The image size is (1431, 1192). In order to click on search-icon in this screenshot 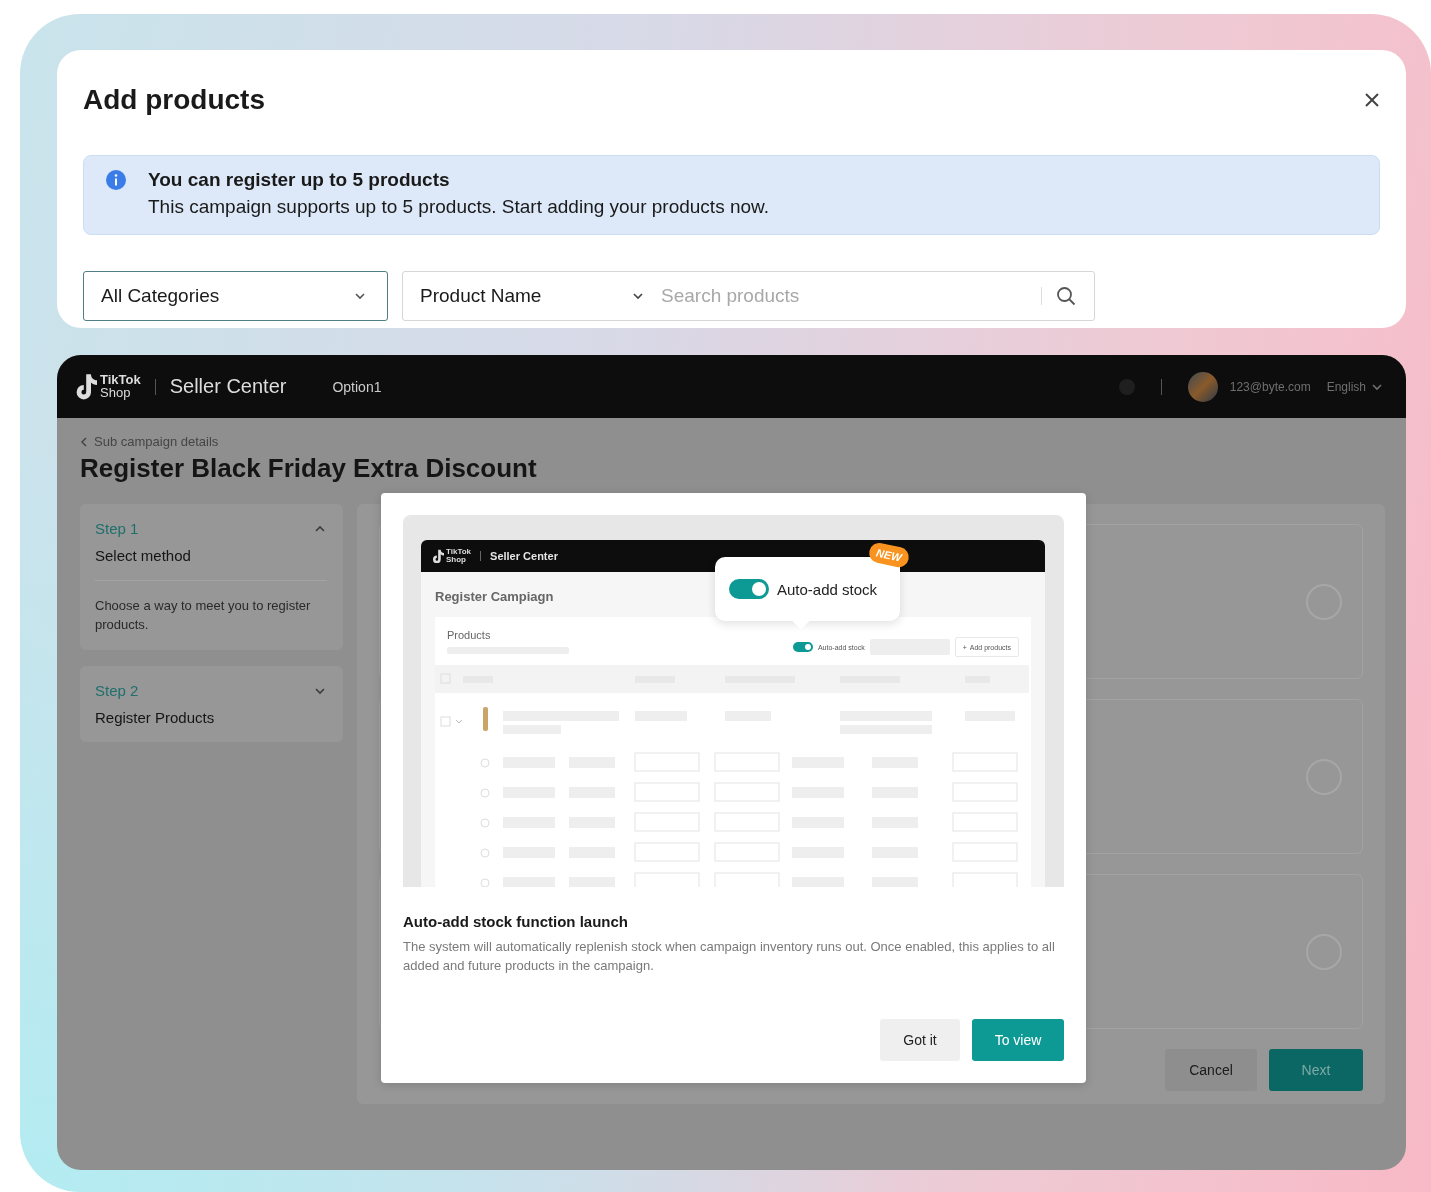, I will do `click(1066, 296)`.